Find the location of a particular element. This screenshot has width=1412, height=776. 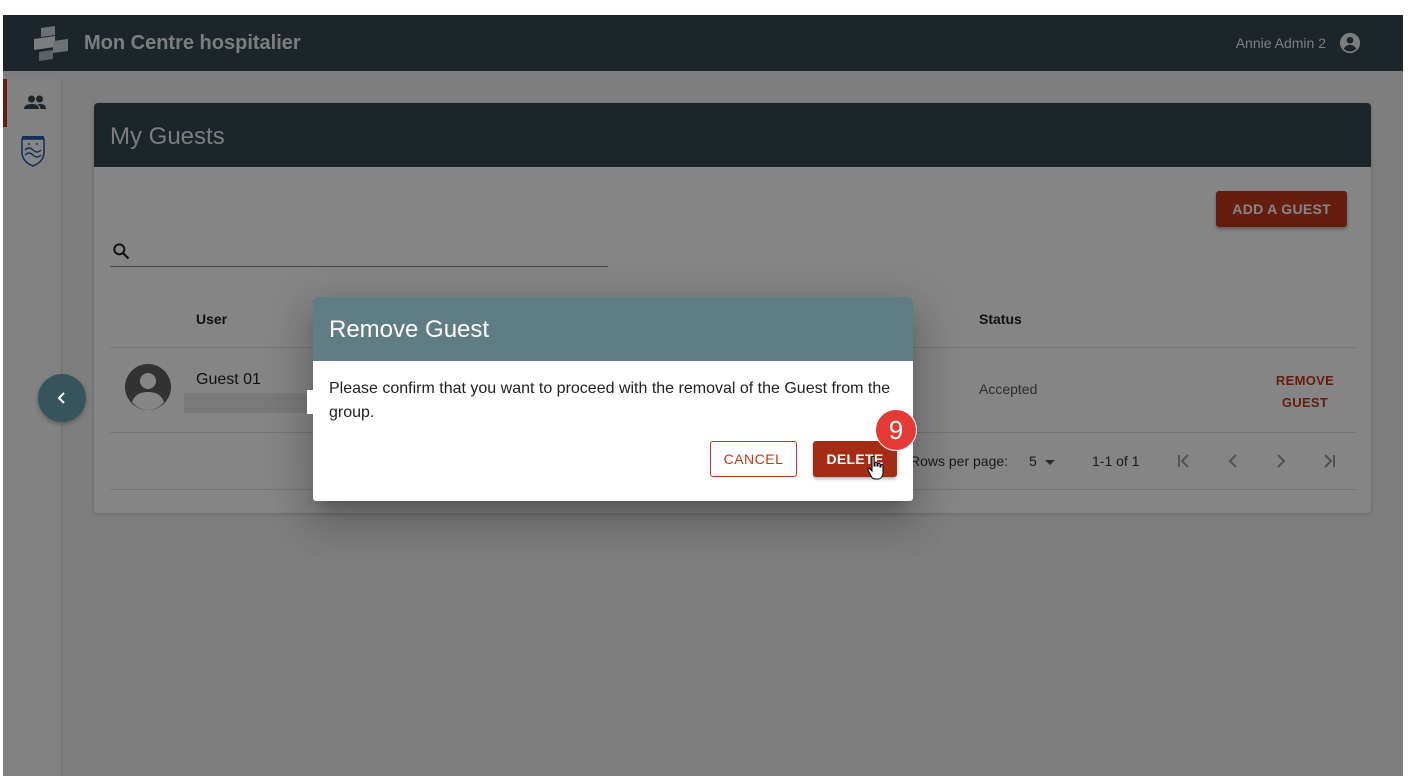

dialog-header: Remove Guest is located at coordinates (613, 329).